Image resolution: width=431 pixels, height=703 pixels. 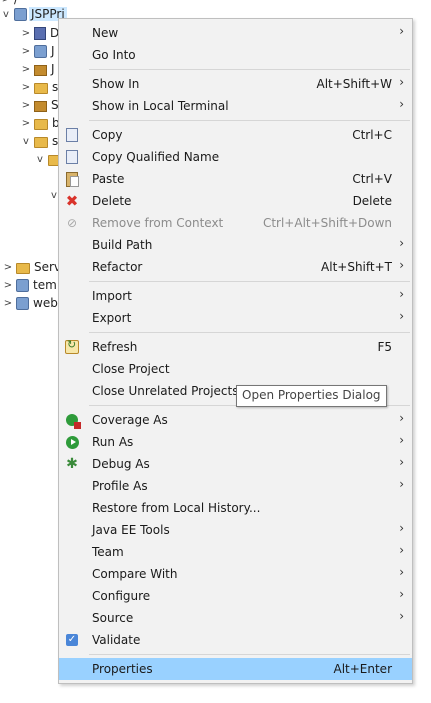 What do you see at coordinates (113, 618) in the screenshot?
I see `menu-item-label: Source` at bounding box center [113, 618].